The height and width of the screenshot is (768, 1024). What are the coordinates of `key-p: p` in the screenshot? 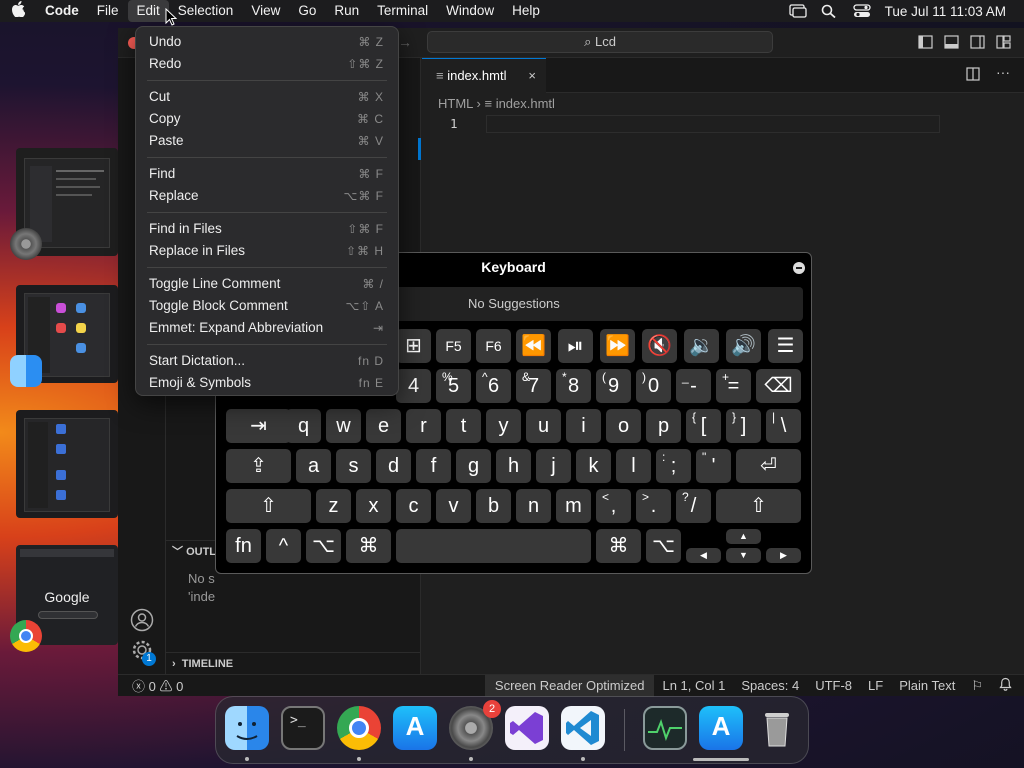 It's located at (663, 426).